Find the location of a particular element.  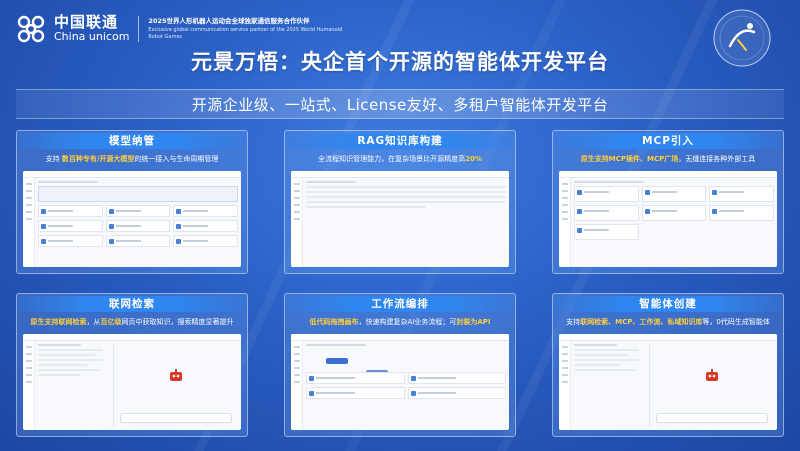

card-model-management: 模型纳管 支持 数百种专有/开源大模型的统一接入与生命周期管理 is located at coordinates (132, 202).